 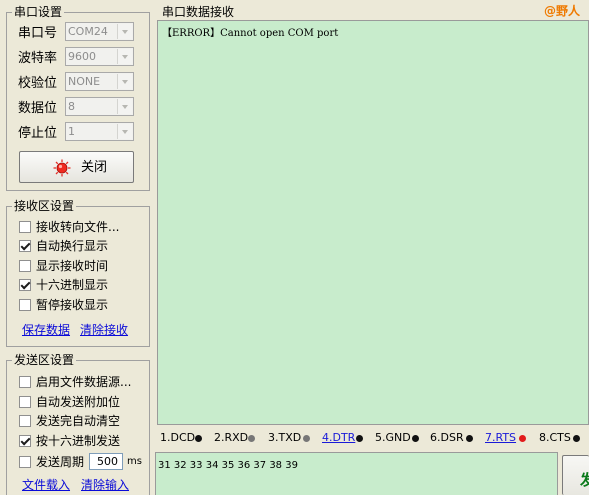 I want to click on pause-display-checkbox, so click(x=25, y=305).